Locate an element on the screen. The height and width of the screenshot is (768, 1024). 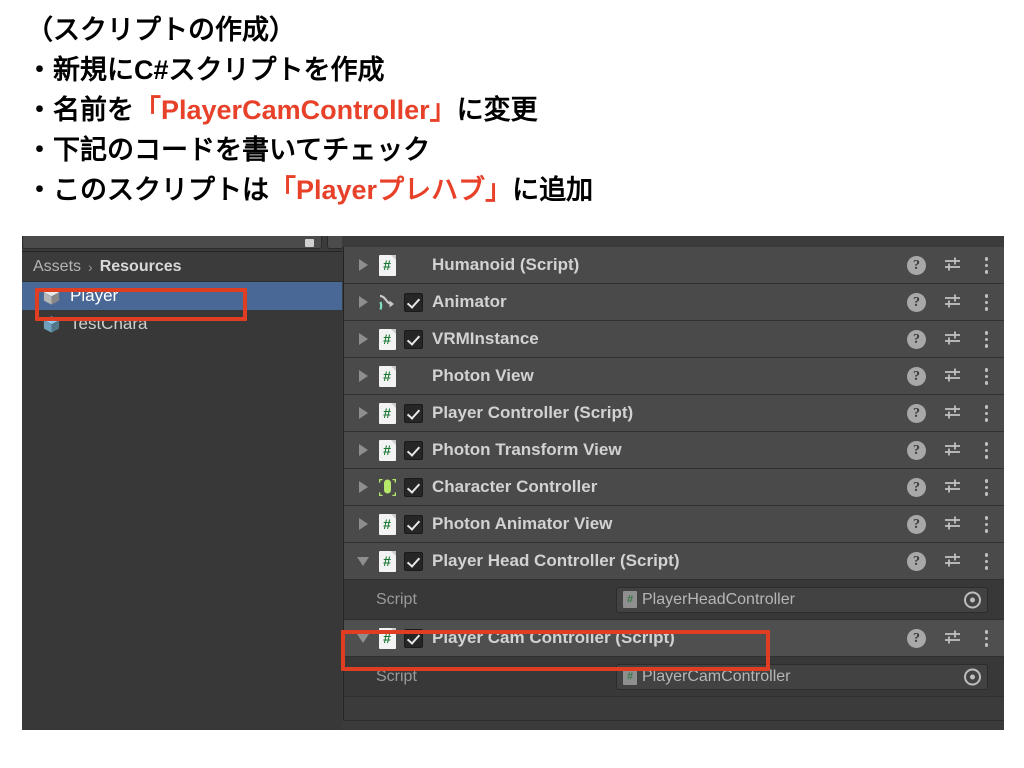
component-header-row: Photon Animator View? is located at coordinates (674, 524).